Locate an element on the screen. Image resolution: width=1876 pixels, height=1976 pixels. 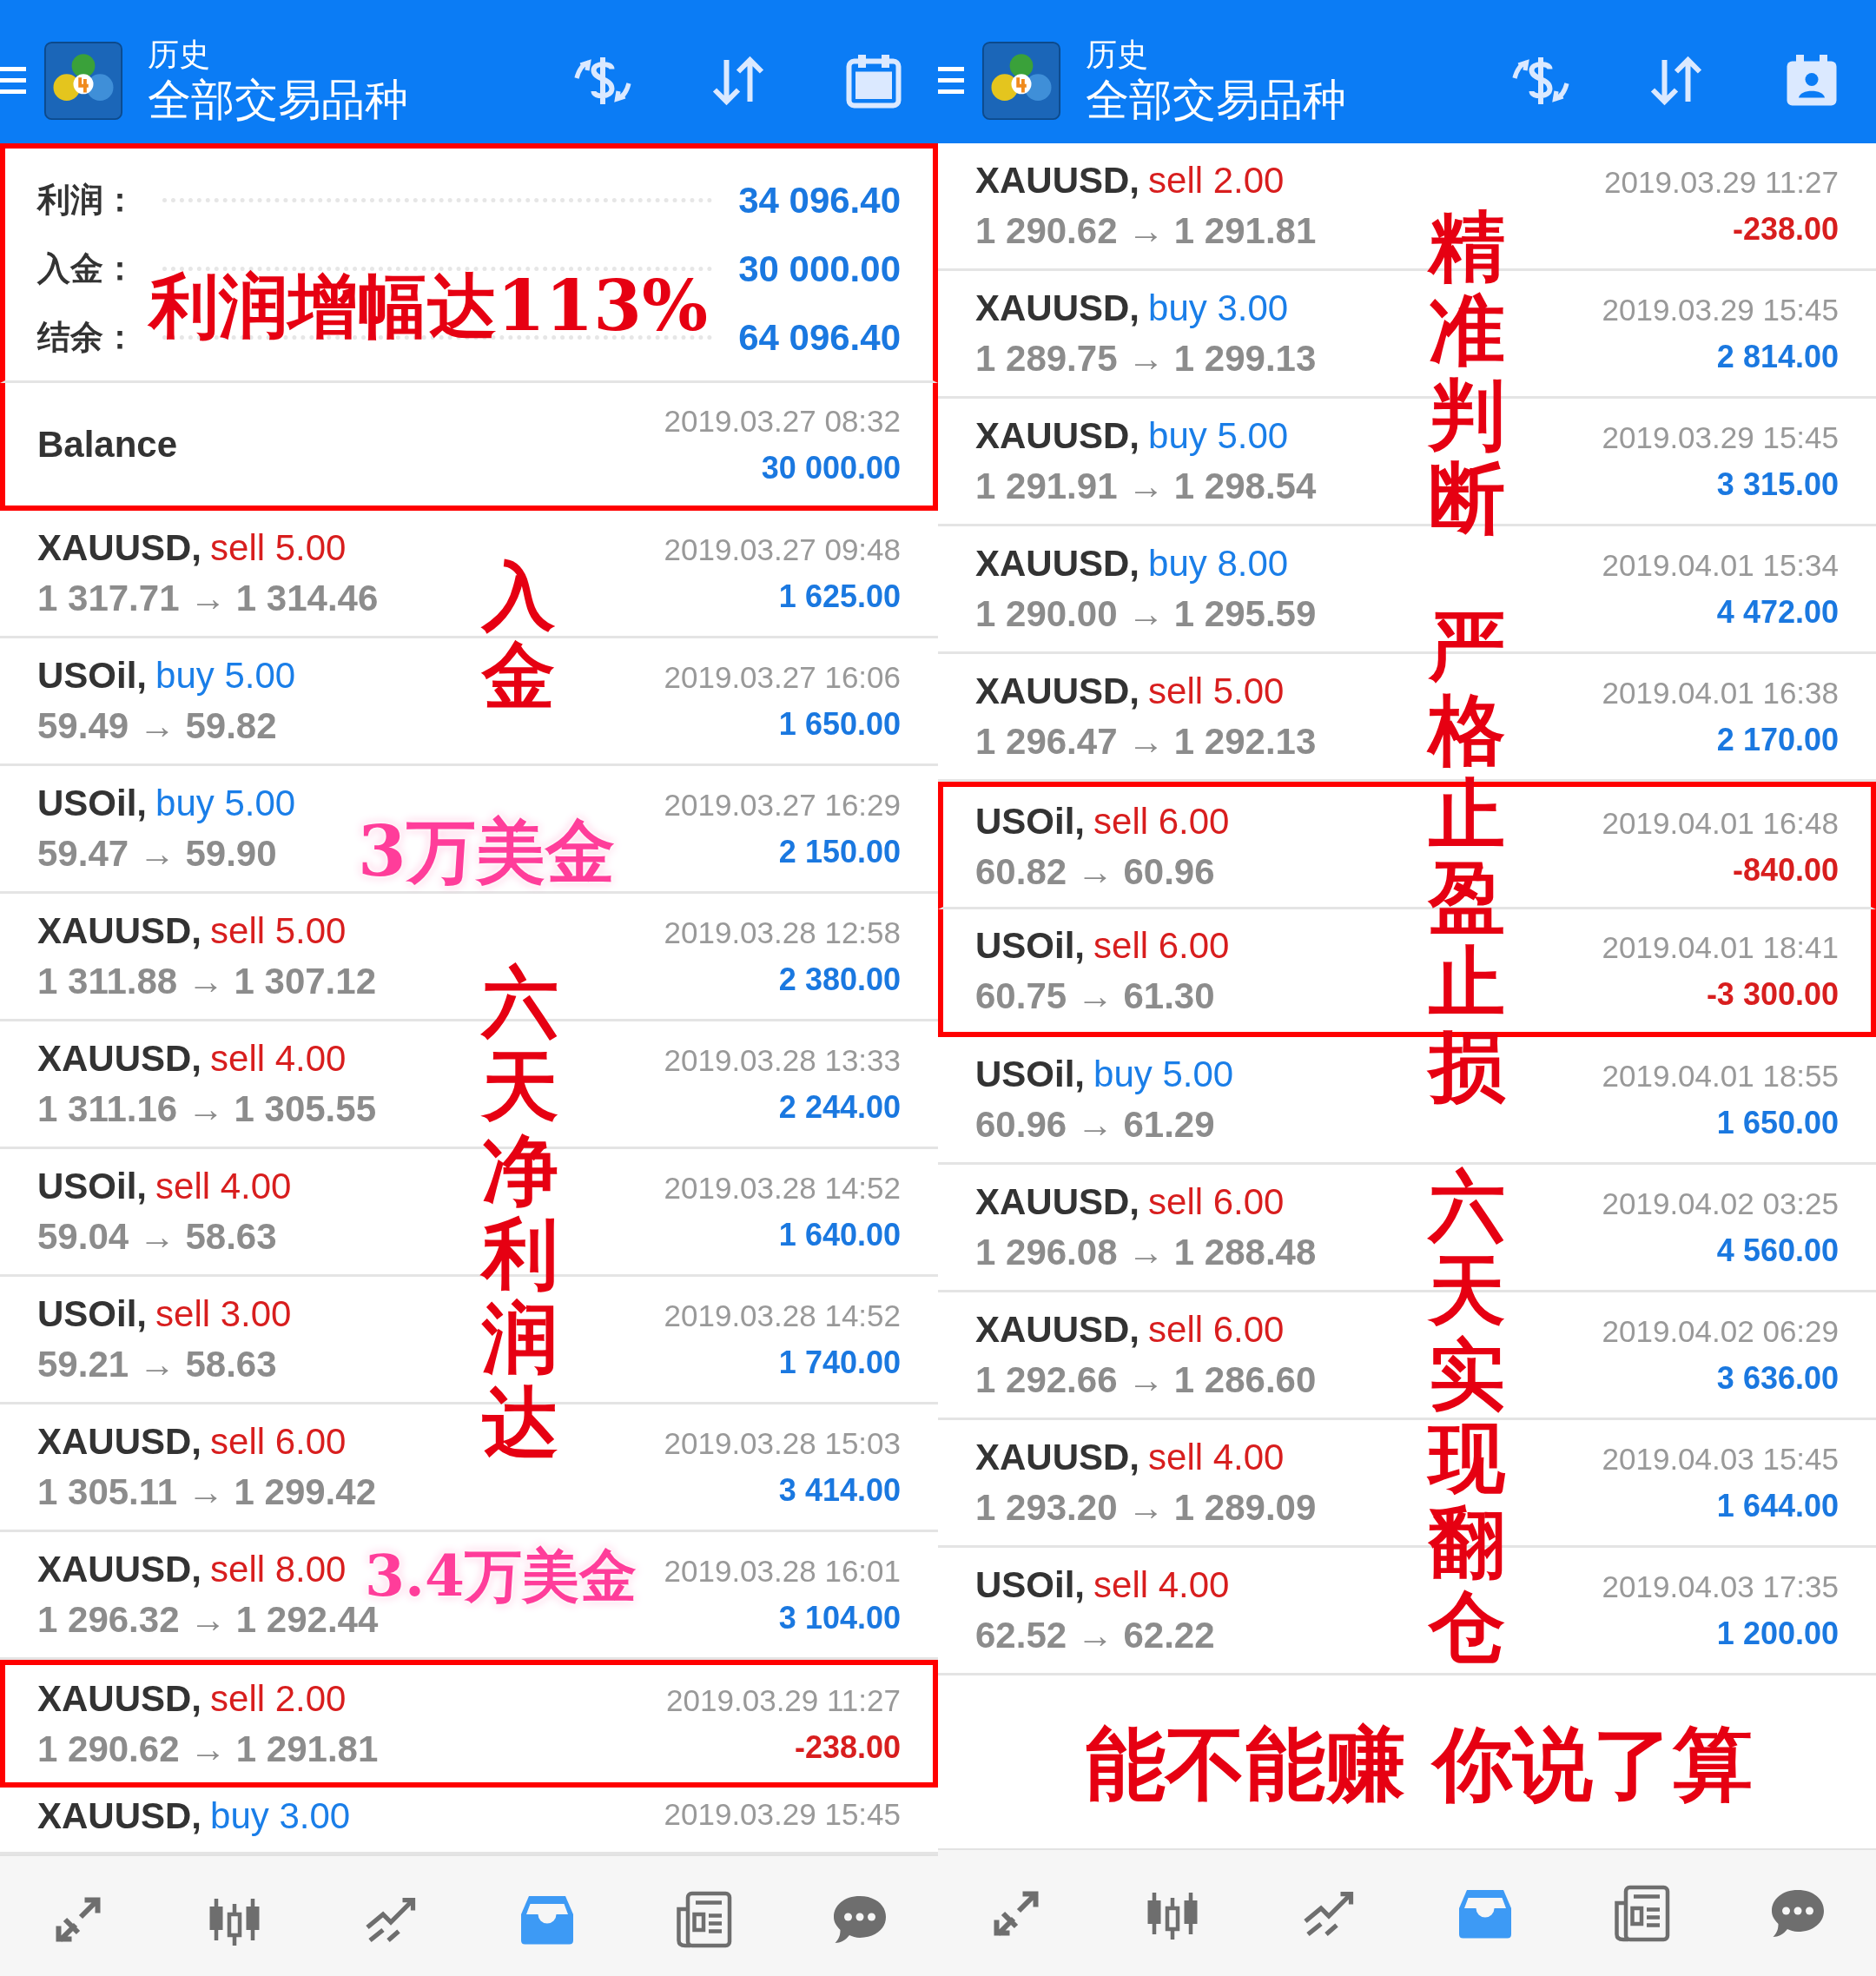
date-text: 2019.03.27 16:06 is located at coordinates (782, 678).